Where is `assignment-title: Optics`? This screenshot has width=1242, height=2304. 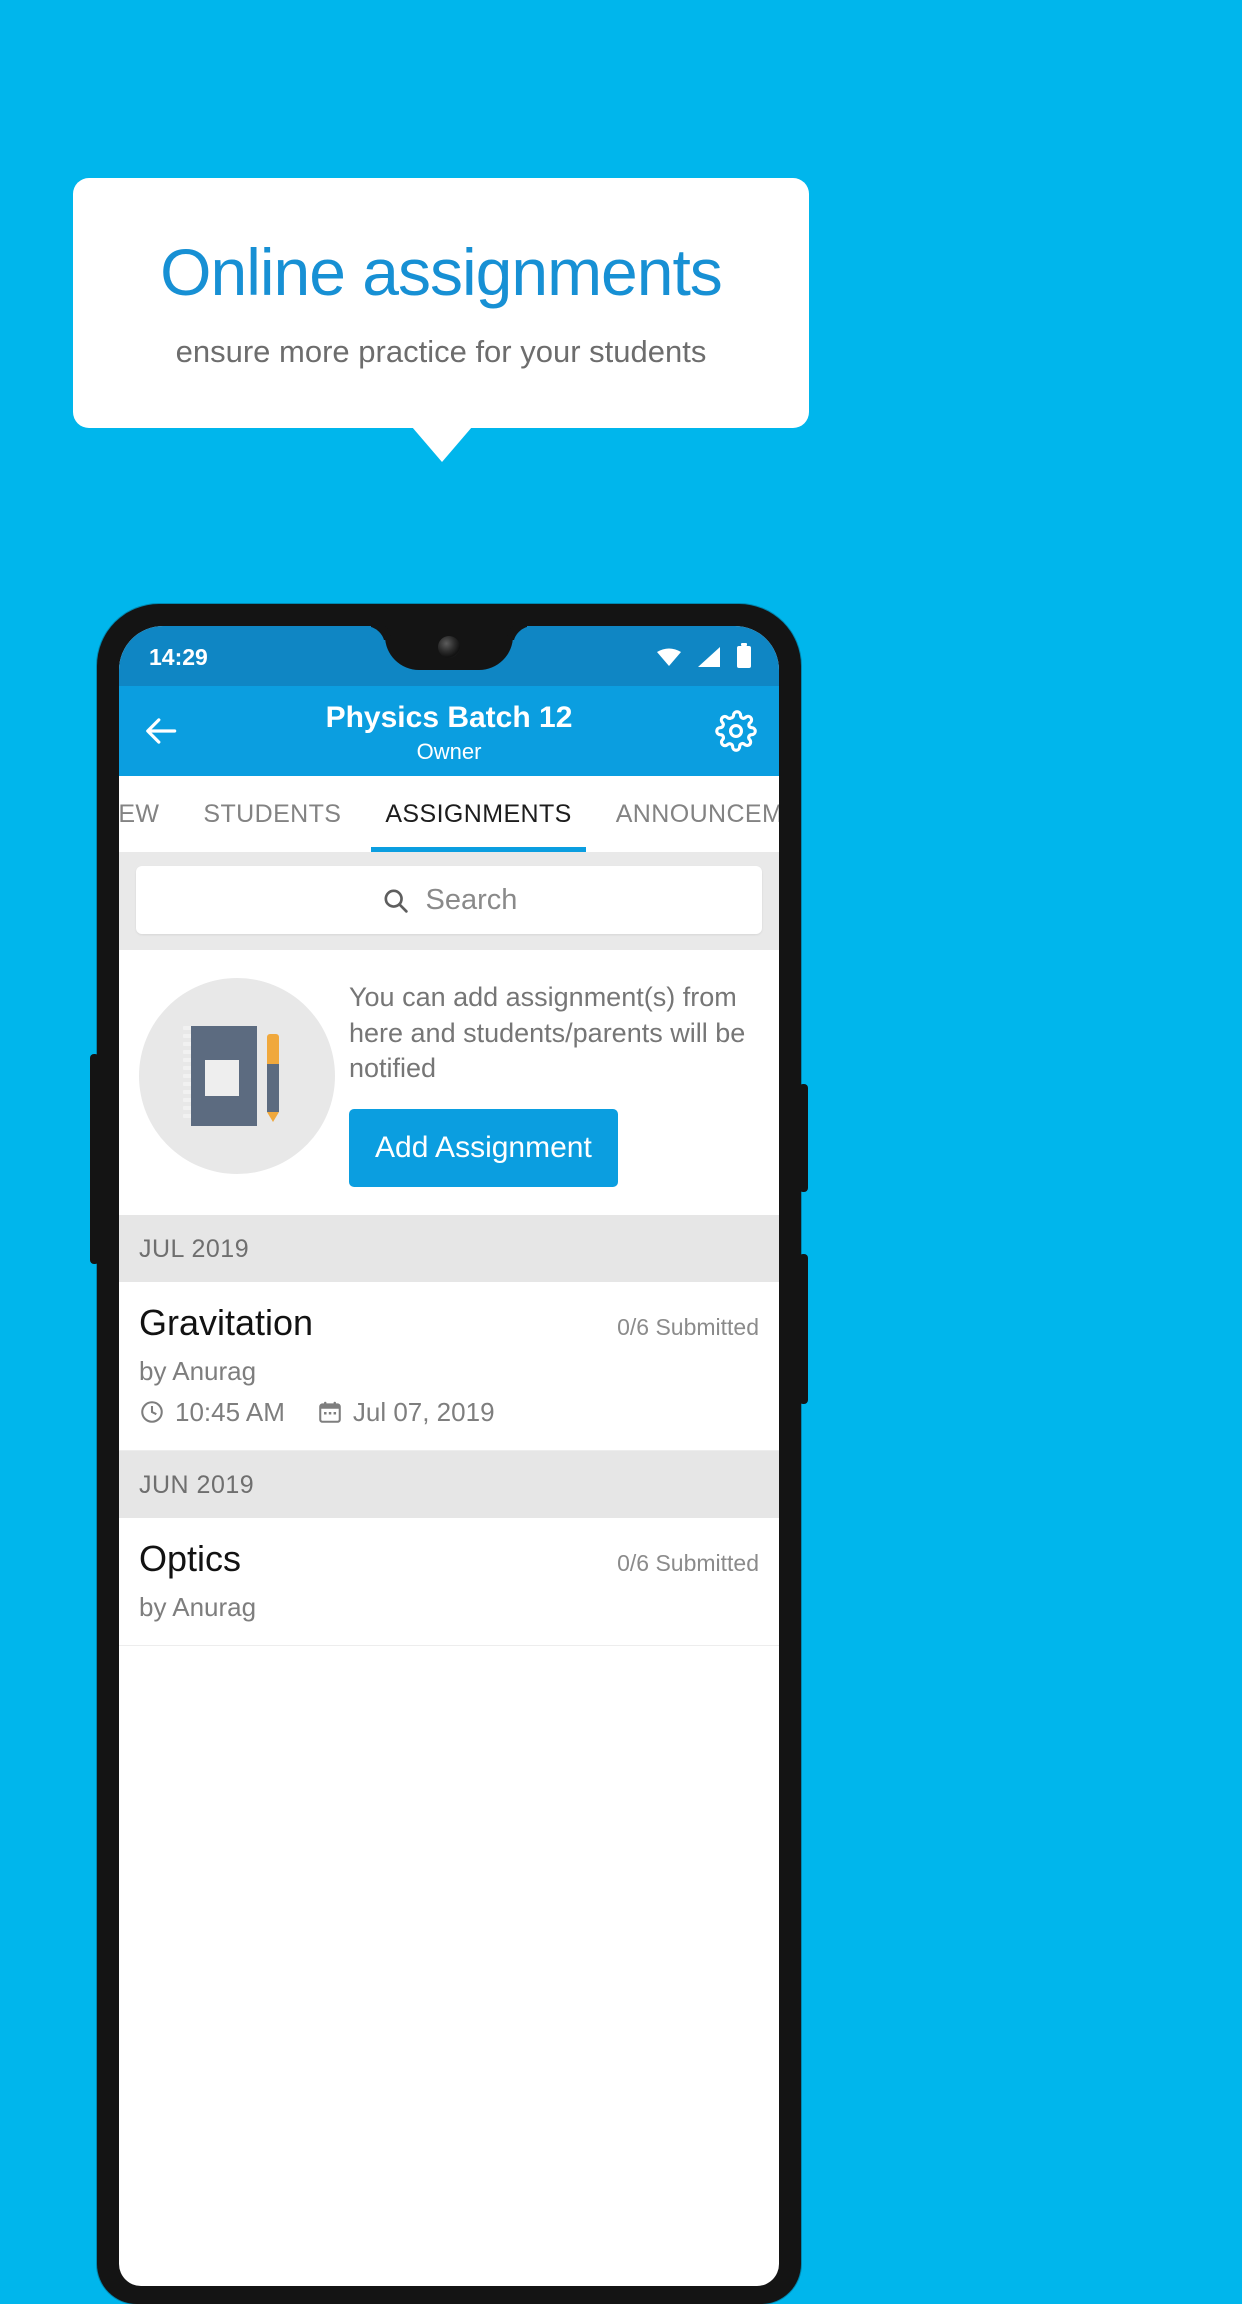
assignment-title: Optics is located at coordinates (190, 1558).